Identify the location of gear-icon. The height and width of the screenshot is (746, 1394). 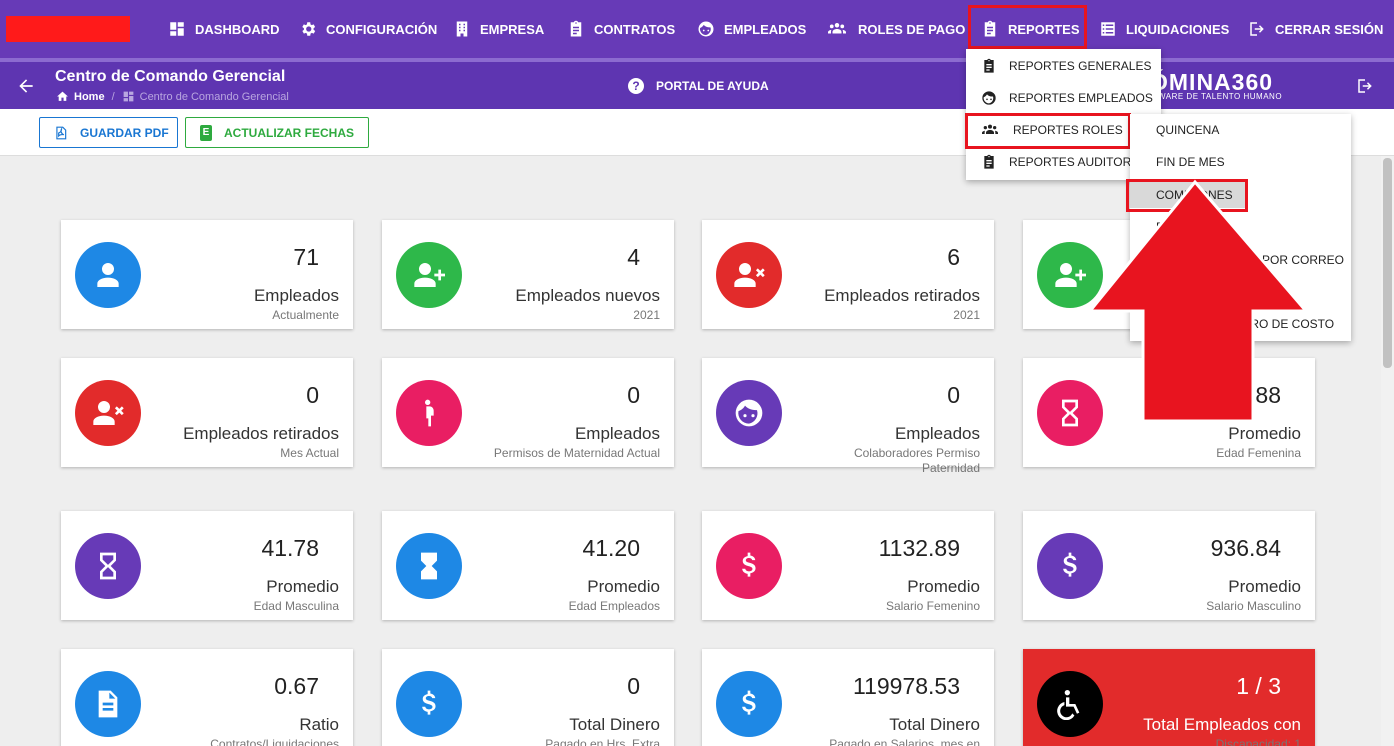
(308, 29).